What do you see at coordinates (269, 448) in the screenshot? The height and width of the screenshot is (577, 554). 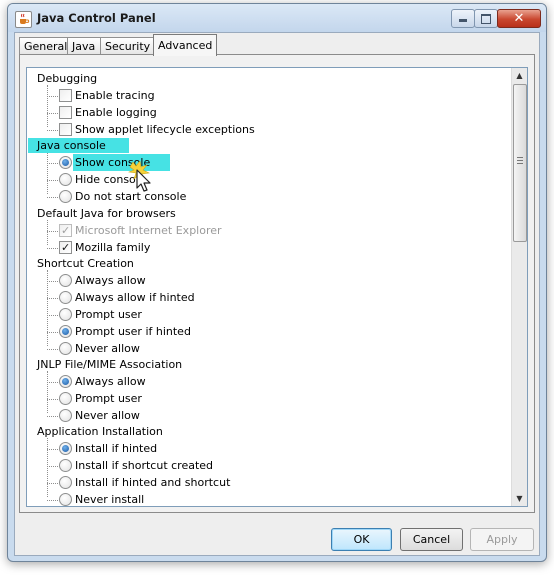 I see `option-install-if-hinted: Install if hinted` at bounding box center [269, 448].